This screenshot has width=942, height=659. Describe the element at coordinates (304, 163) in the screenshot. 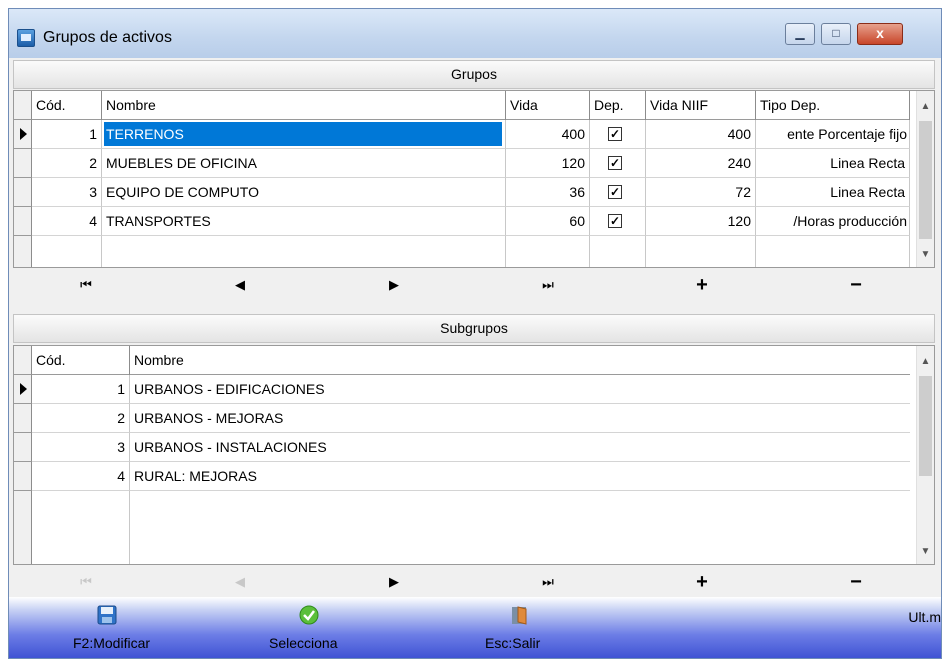

I see `cell-nombre: MUEBLES DE OFICINA` at that location.